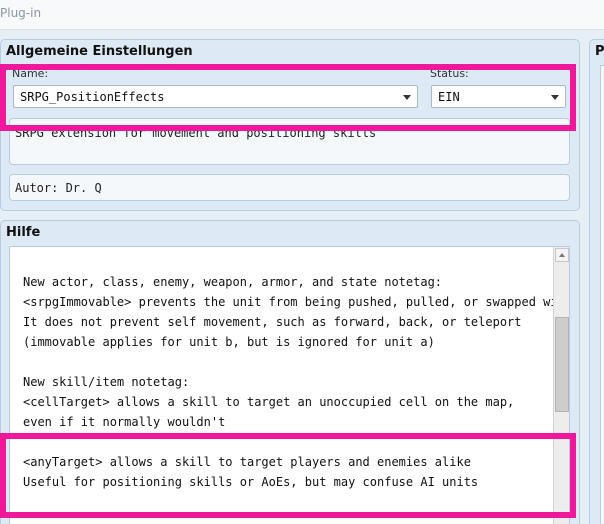 This screenshot has height=524, width=604. Describe the element at coordinates (23, 232) in the screenshot. I see `help-title: Hilfe` at that location.